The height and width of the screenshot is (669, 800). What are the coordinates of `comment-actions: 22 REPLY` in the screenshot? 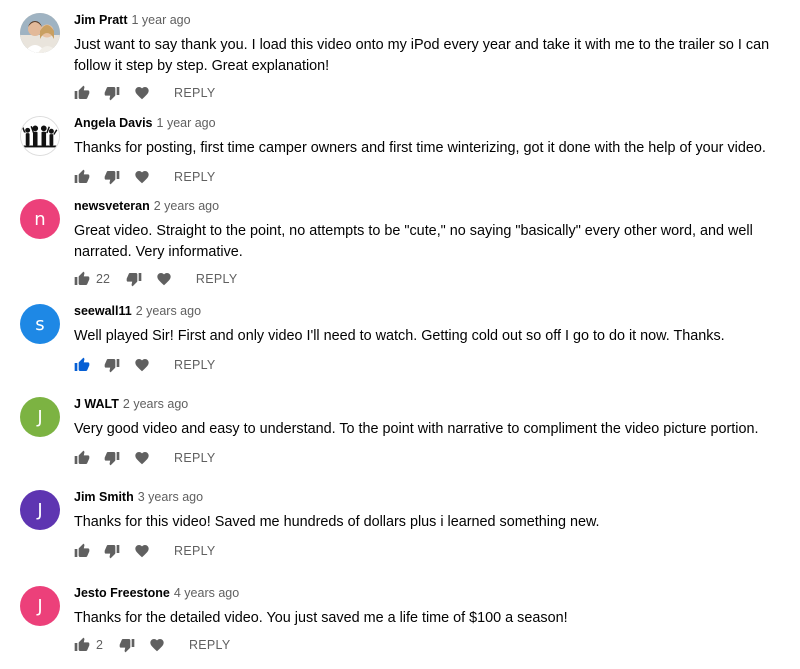 It's located at (155, 279).